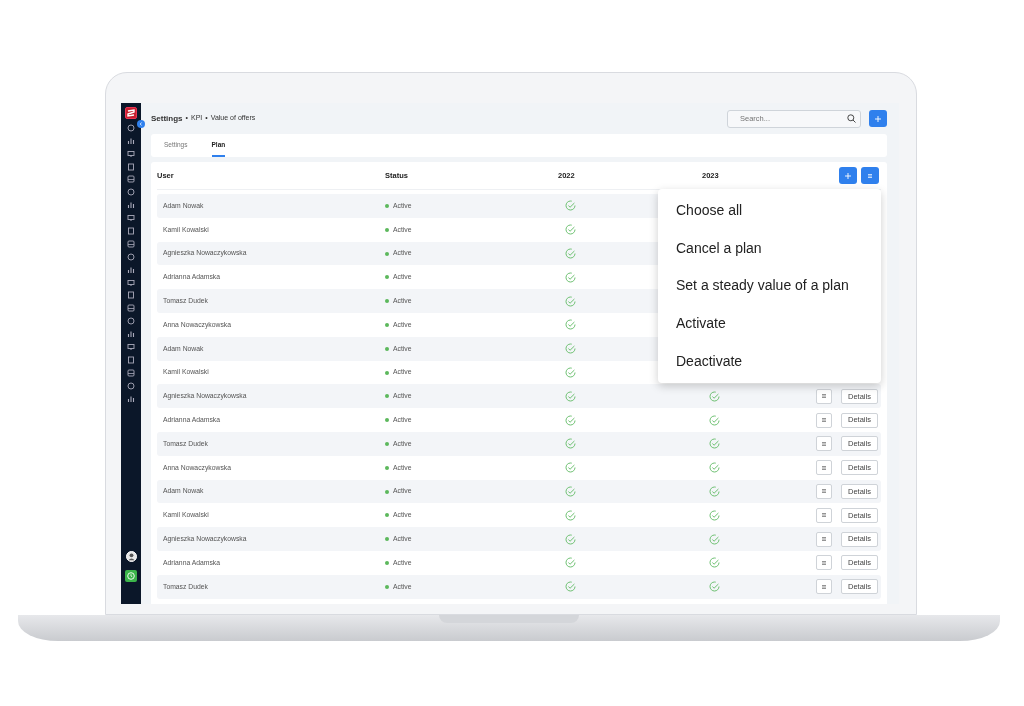 This screenshot has width=1024, height=706. I want to click on logo-icon, so click(131, 113).